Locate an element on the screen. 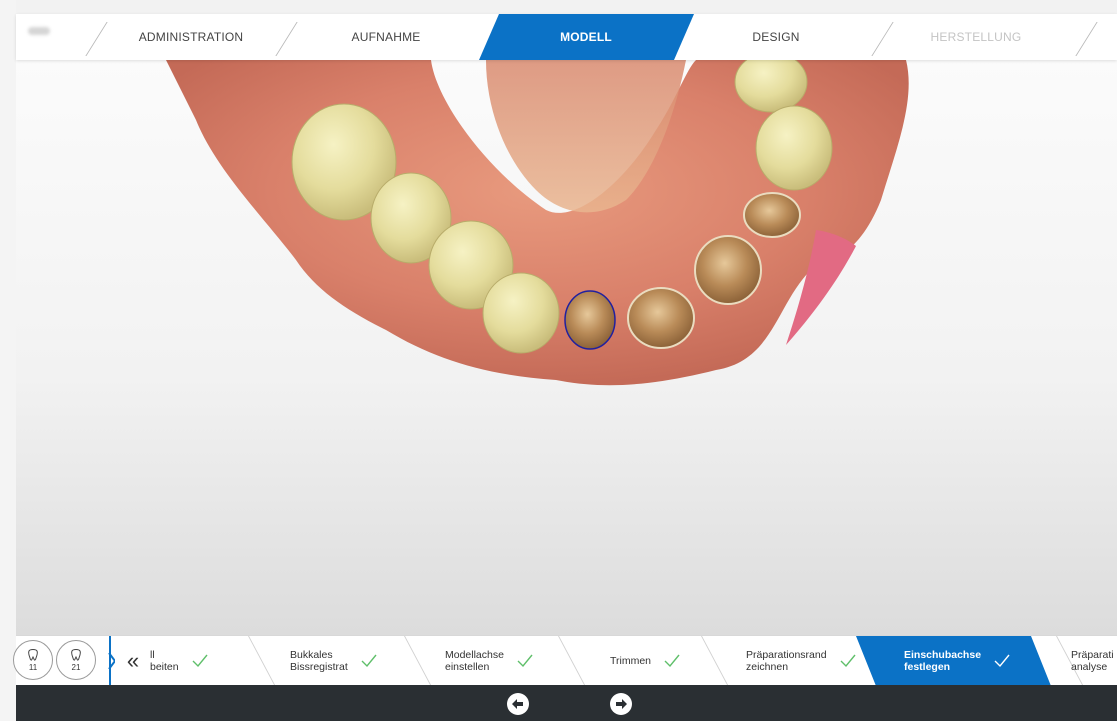 This screenshot has height=721, width=1117. stage-label: AUFNAHME is located at coordinates (386, 37).